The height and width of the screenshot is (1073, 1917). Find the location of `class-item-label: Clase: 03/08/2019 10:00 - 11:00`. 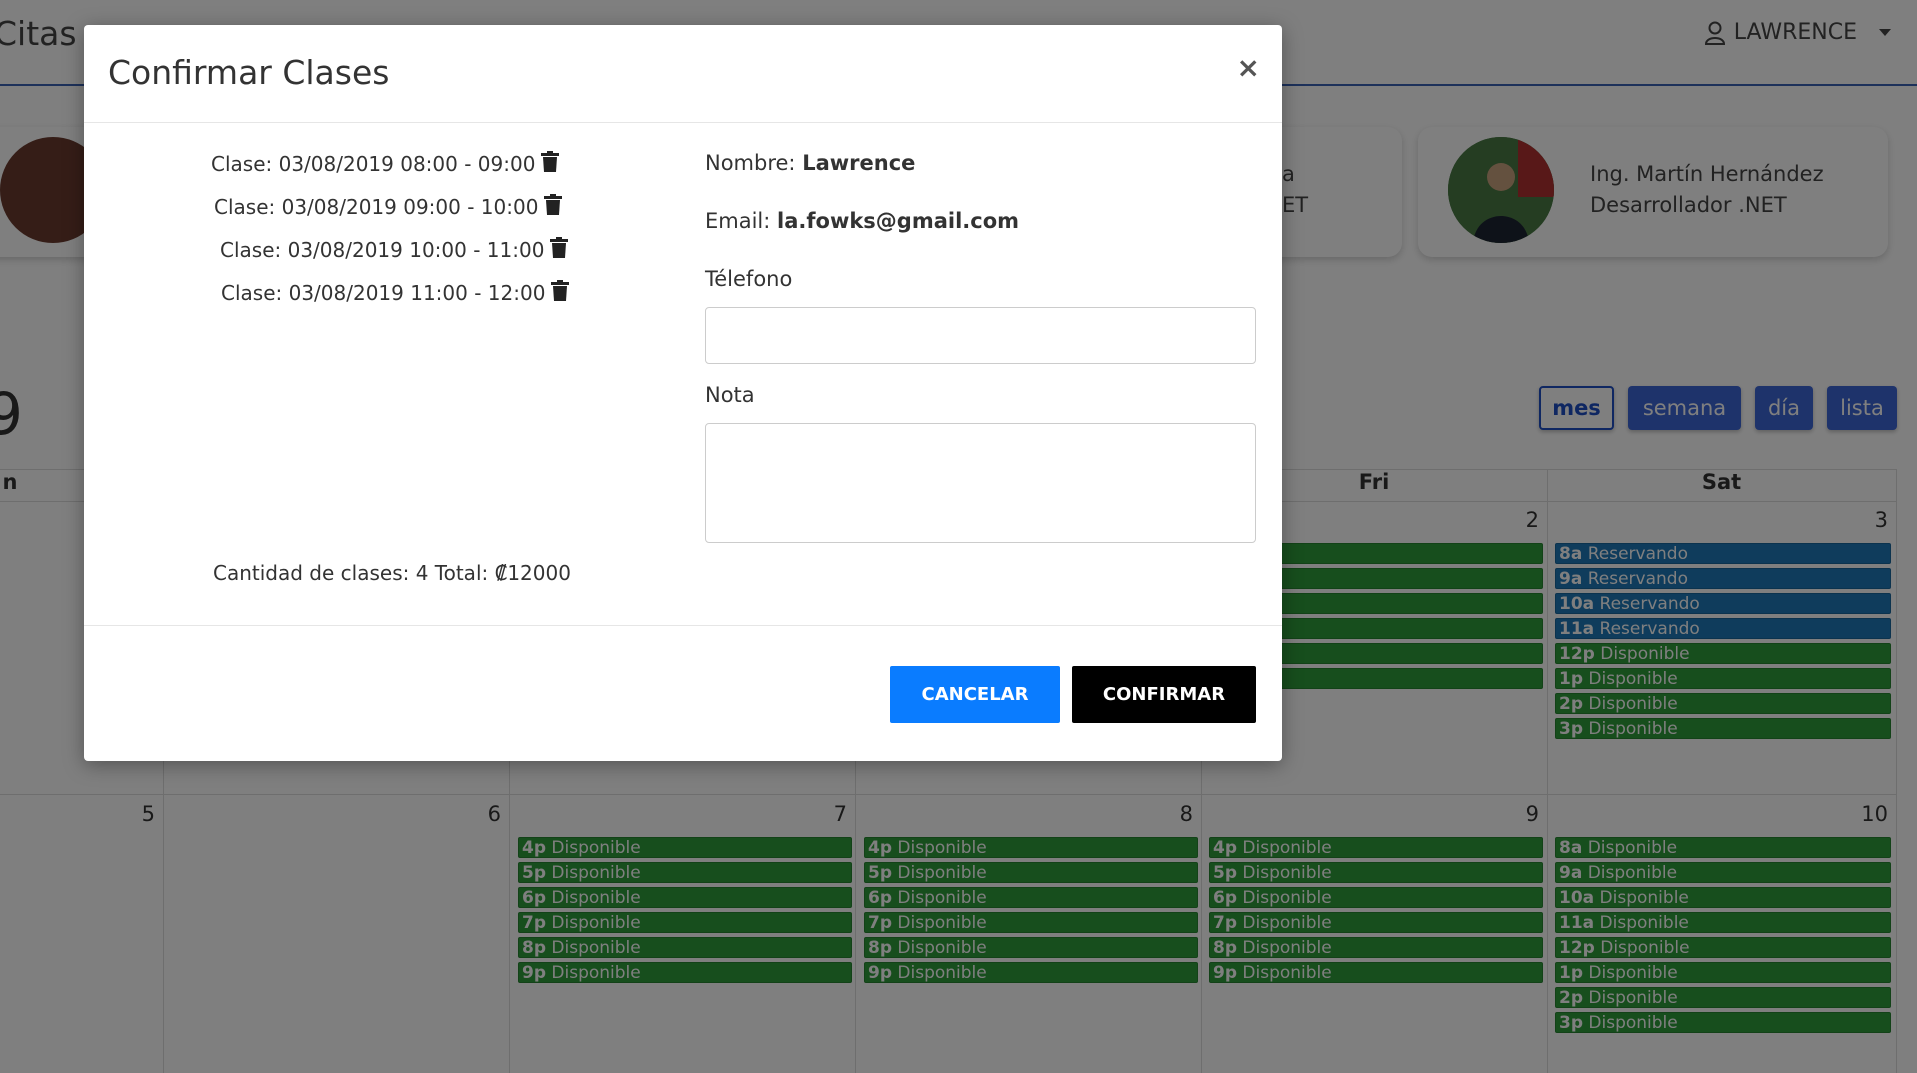

class-item-label: Clase: 03/08/2019 10:00 - 11:00 is located at coordinates (382, 250).